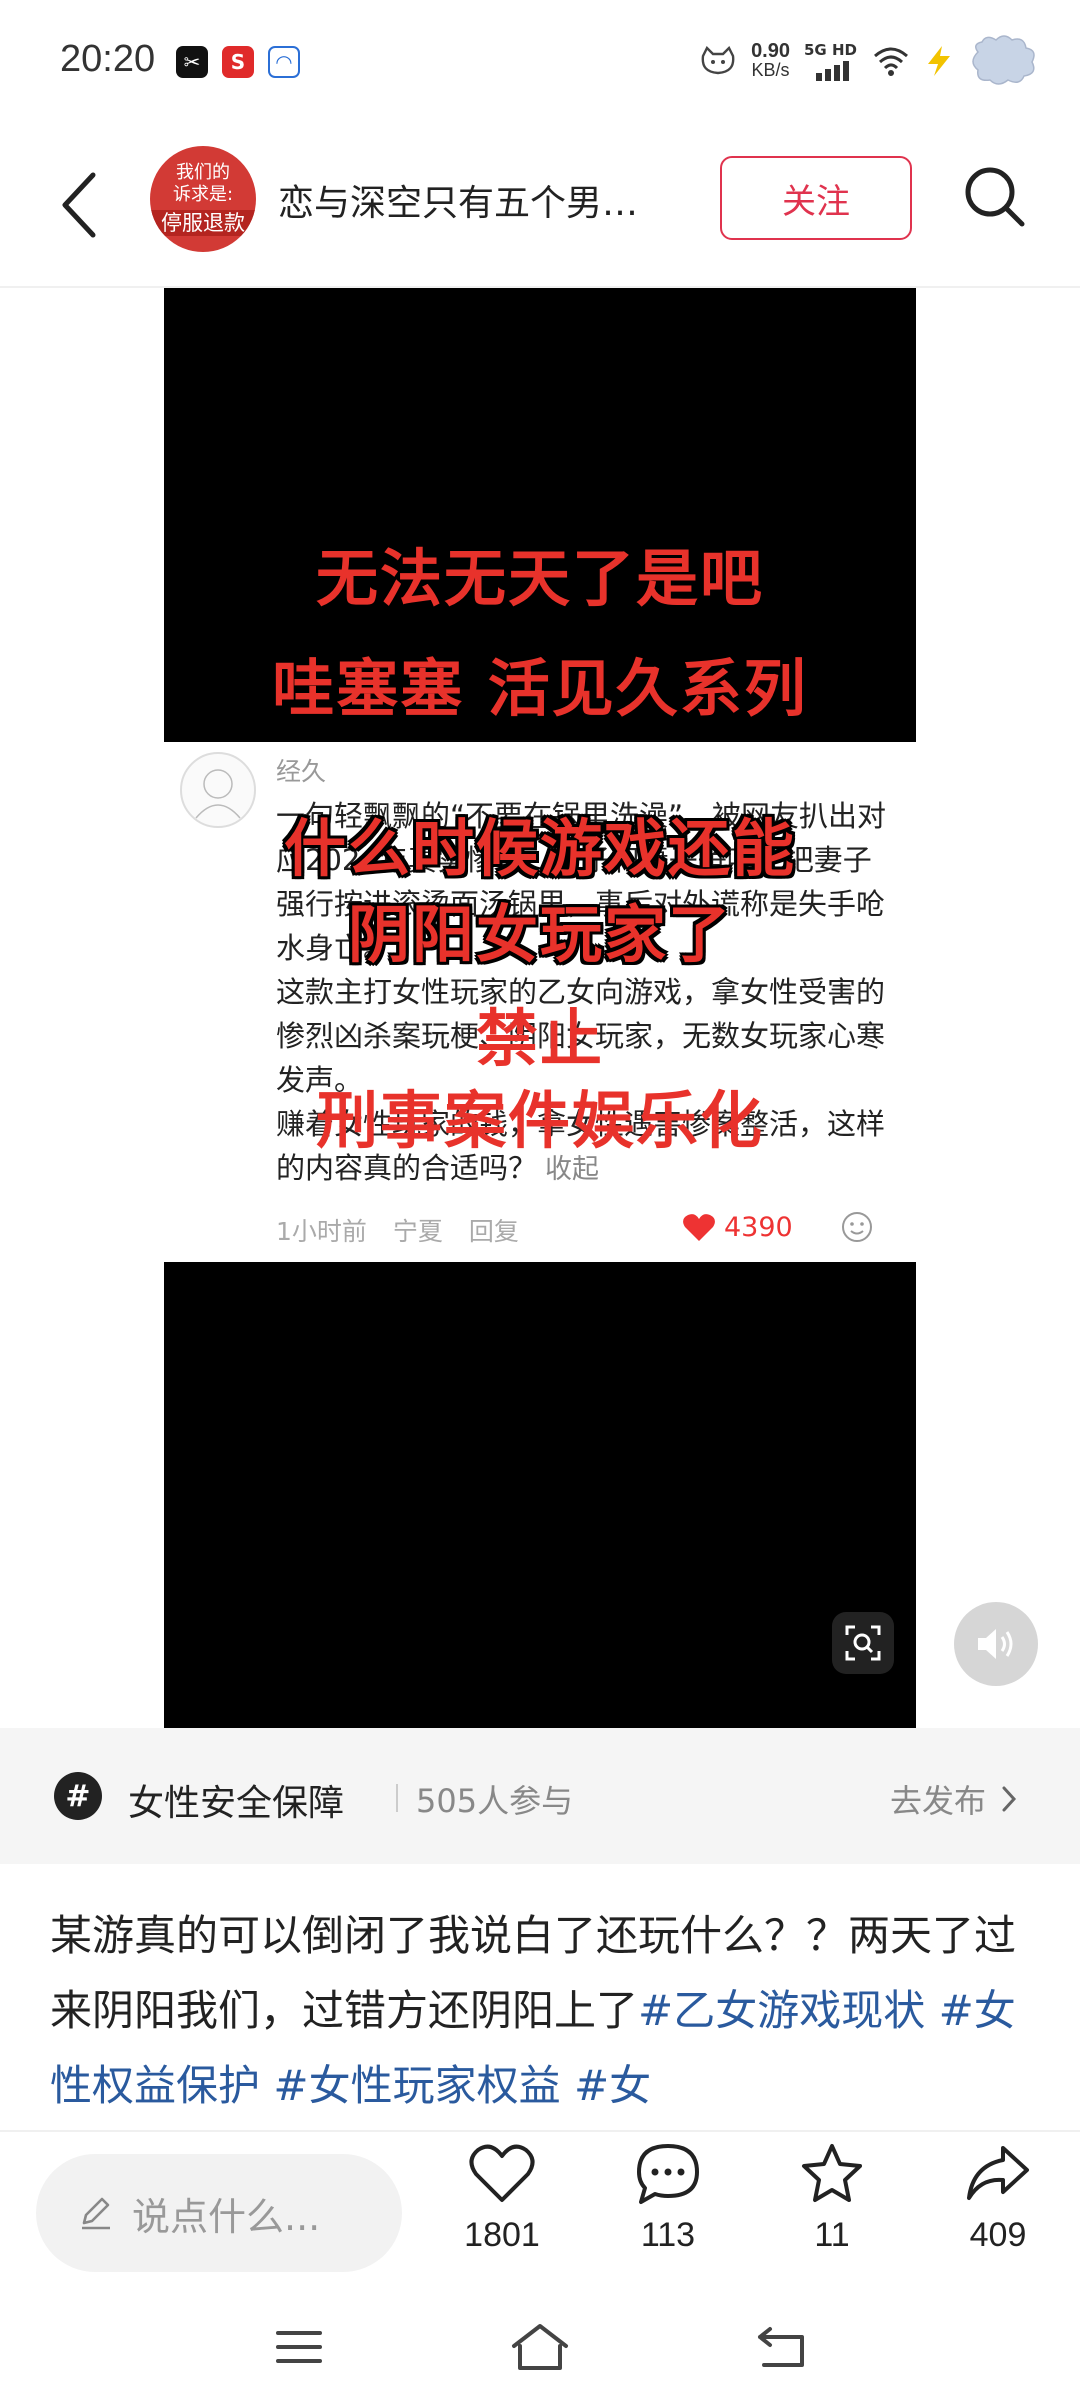 This screenshot has width=1080, height=2408. What do you see at coordinates (397, 1798) in the screenshot?
I see `topic-separator` at bounding box center [397, 1798].